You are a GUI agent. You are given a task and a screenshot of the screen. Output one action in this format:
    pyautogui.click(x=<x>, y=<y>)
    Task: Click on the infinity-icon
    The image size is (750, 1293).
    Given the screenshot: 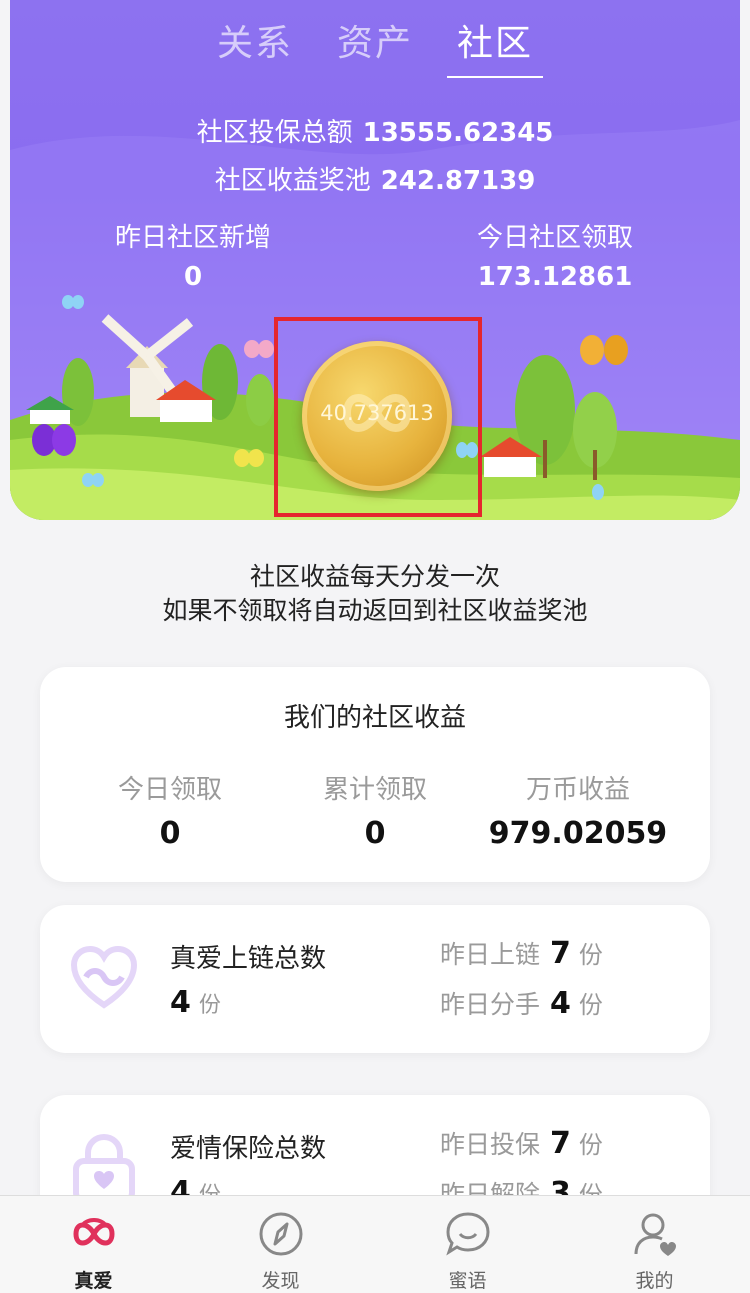 What is the action you would take?
    pyautogui.click(x=94, y=1232)
    